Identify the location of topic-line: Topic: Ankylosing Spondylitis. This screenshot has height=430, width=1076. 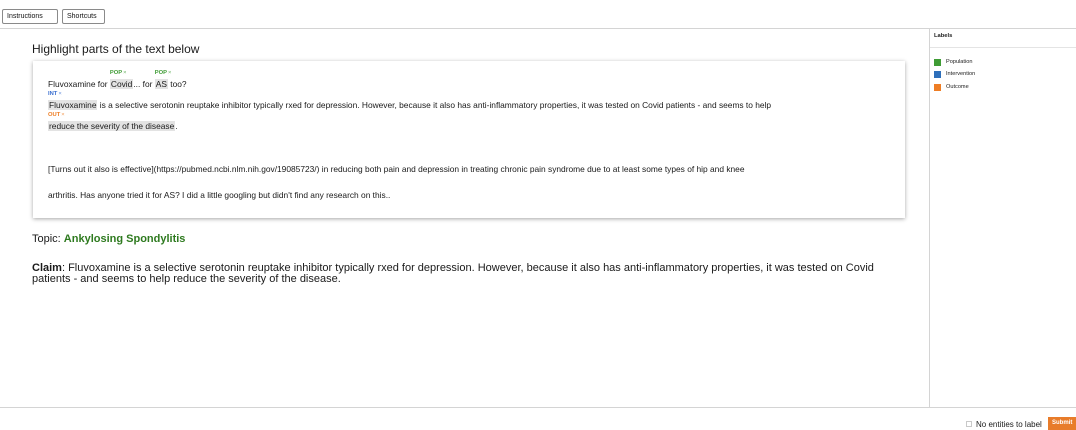
(108, 239).